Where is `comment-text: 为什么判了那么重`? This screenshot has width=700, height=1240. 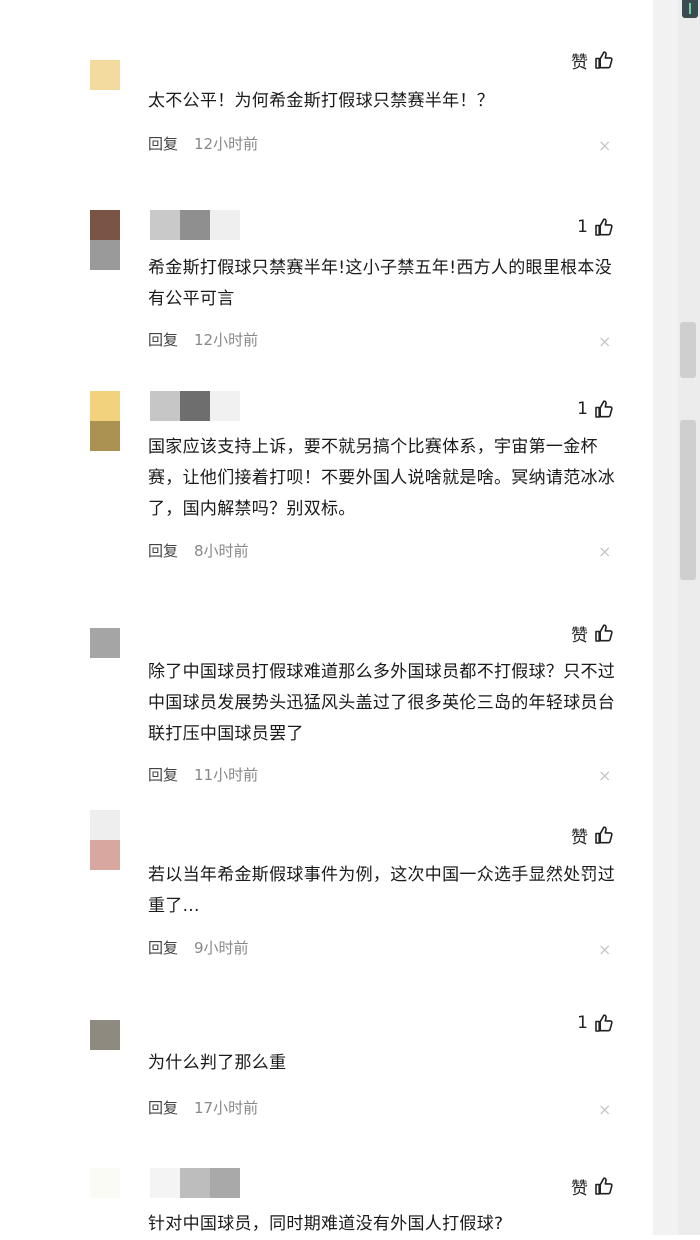 comment-text: 为什么判了那么重 is located at coordinates (217, 1063).